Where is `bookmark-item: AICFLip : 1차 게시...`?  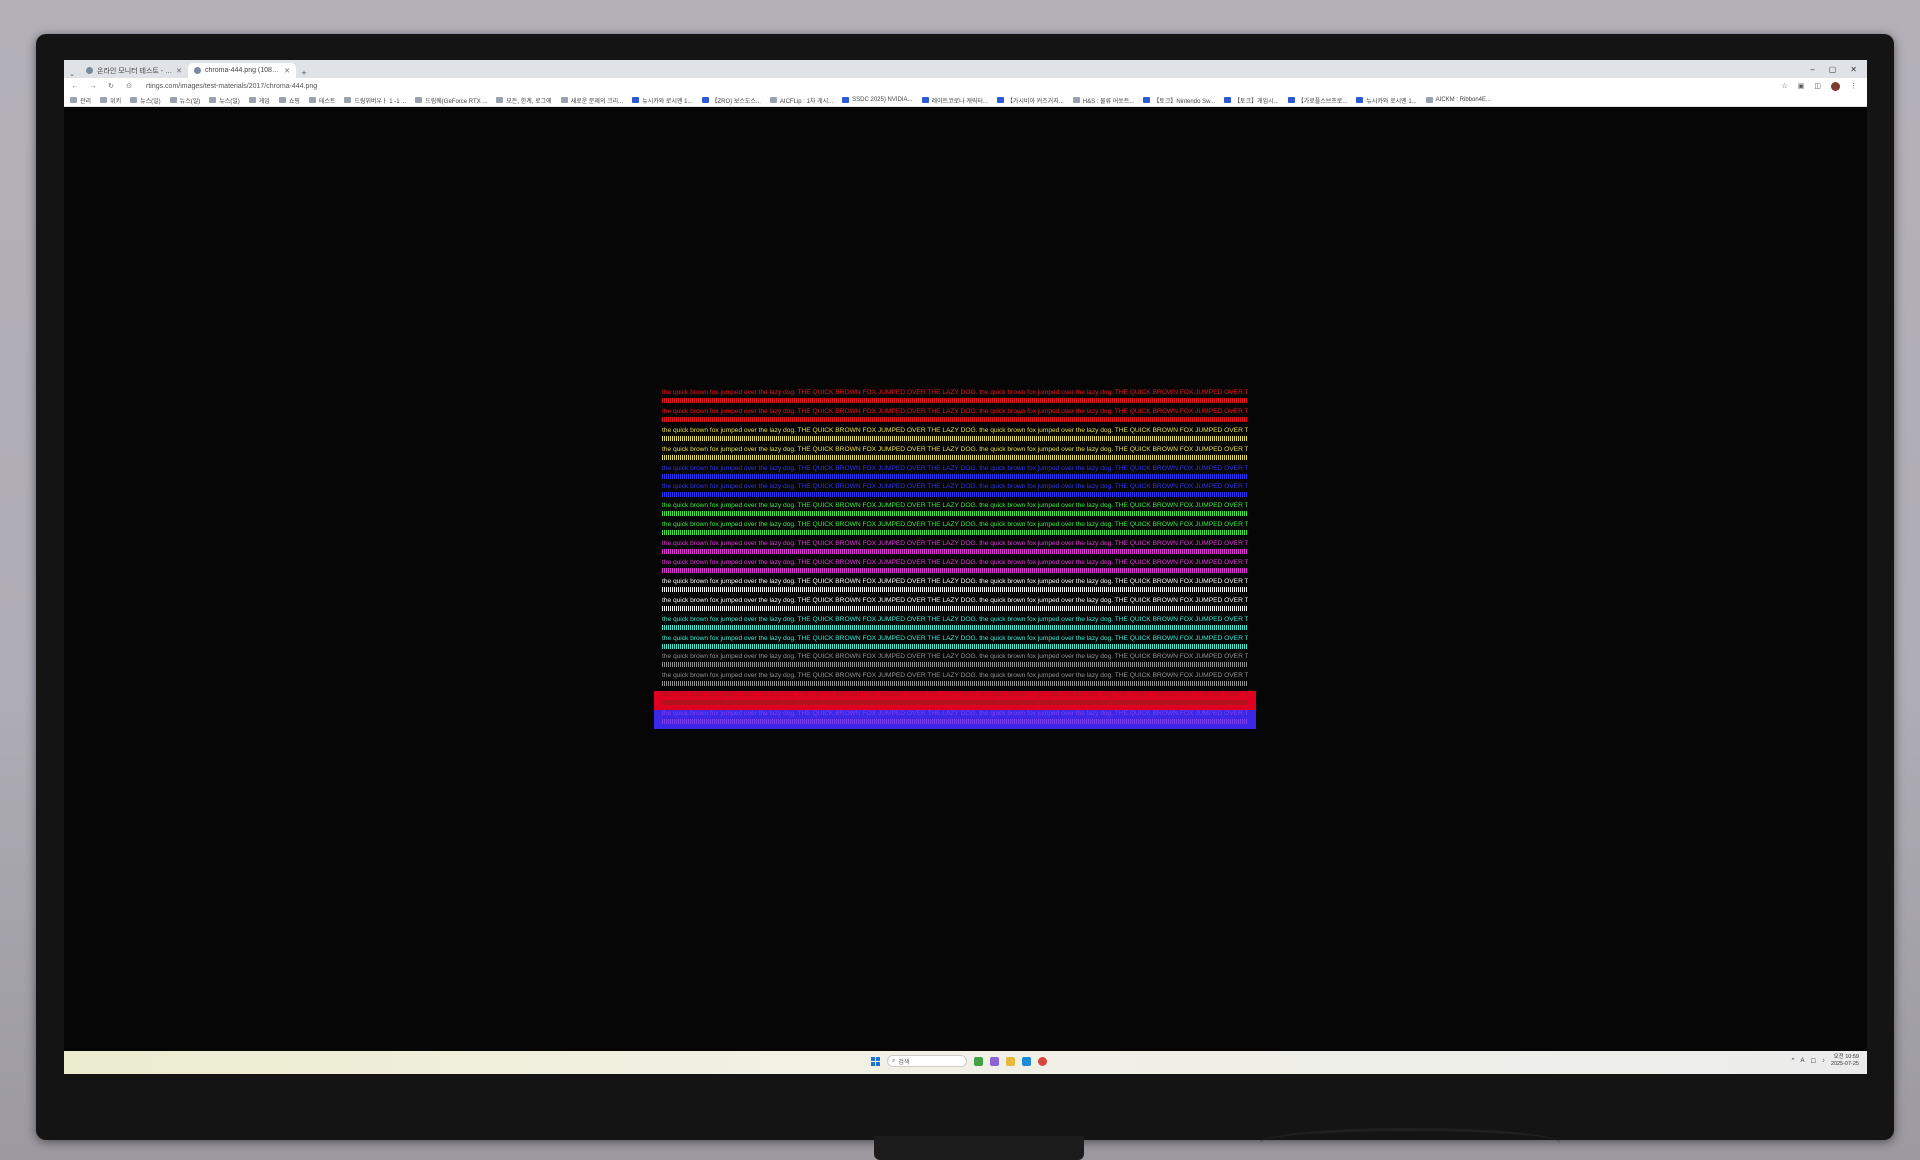 bookmark-item: AICFLip : 1차 게시... is located at coordinates (801, 100).